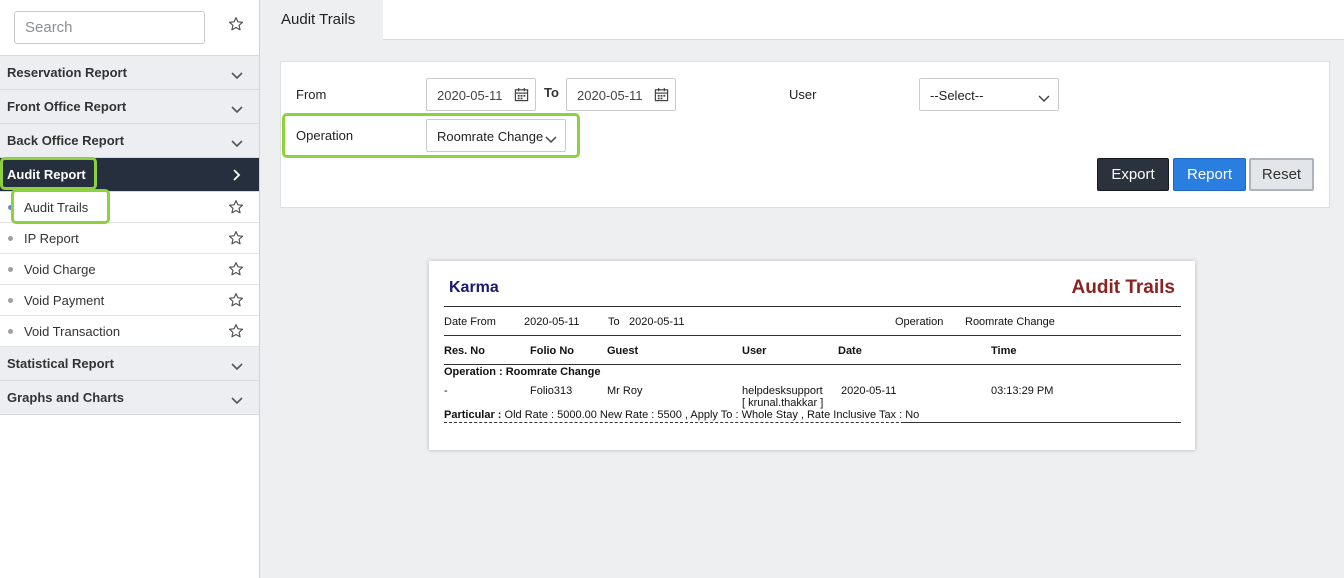 This screenshot has width=1344, height=578. I want to click on to-value: 2020-05-11, so click(657, 322).